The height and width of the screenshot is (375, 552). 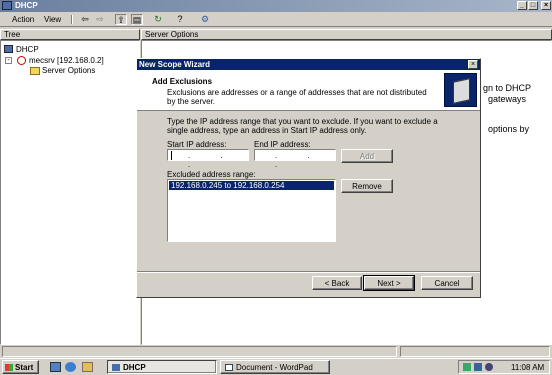 What do you see at coordinates (26, 5) in the screenshot?
I see `app-title: DHCP` at bounding box center [26, 5].